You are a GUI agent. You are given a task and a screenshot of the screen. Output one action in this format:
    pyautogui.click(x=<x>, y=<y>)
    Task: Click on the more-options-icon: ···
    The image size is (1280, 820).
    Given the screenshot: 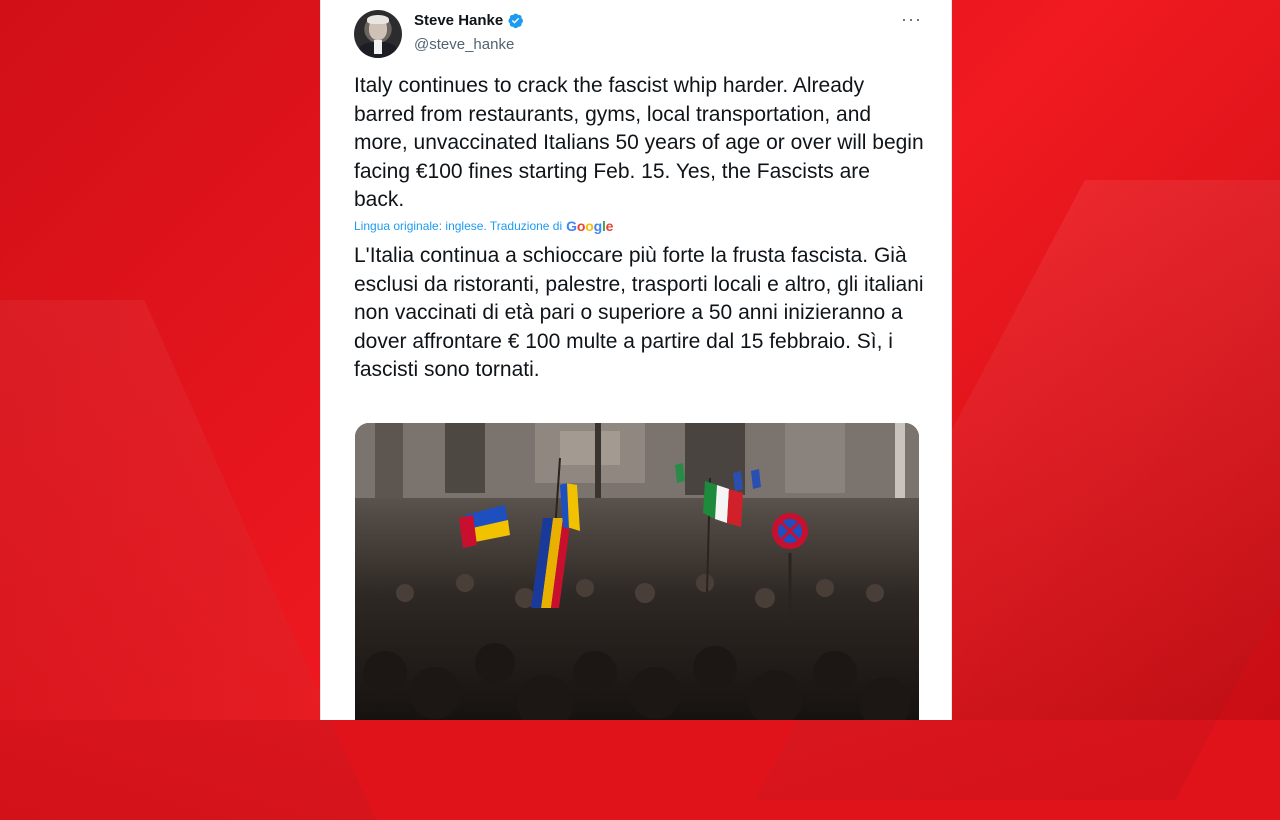 What is the action you would take?
    pyautogui.click(x=911, y=19)
    